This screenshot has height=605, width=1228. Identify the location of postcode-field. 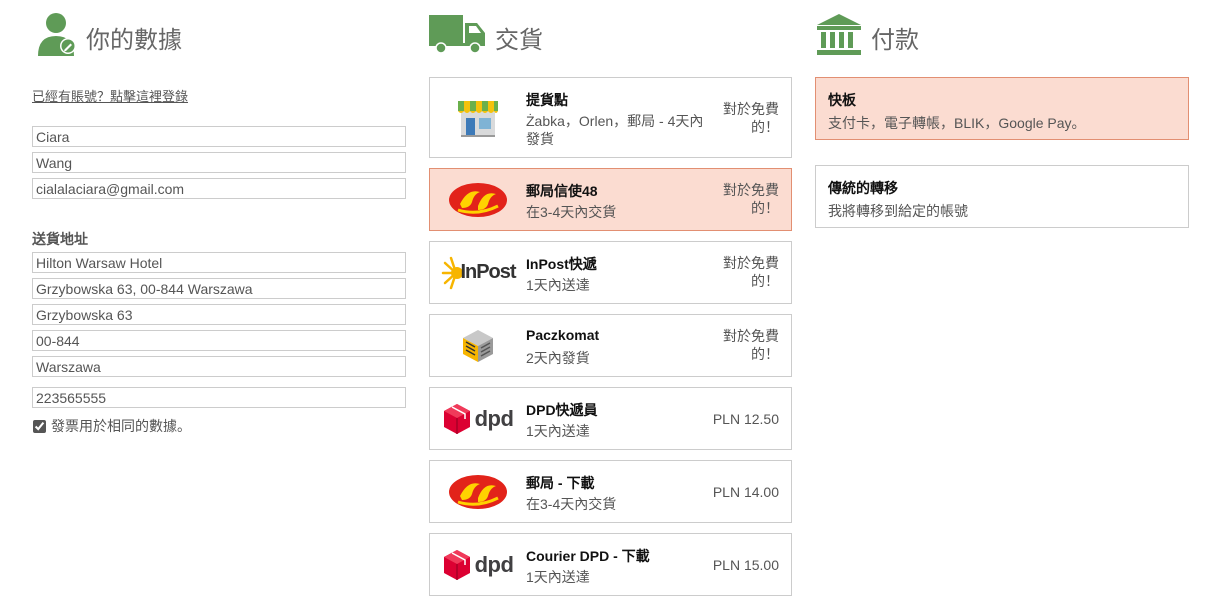
(219, 340).